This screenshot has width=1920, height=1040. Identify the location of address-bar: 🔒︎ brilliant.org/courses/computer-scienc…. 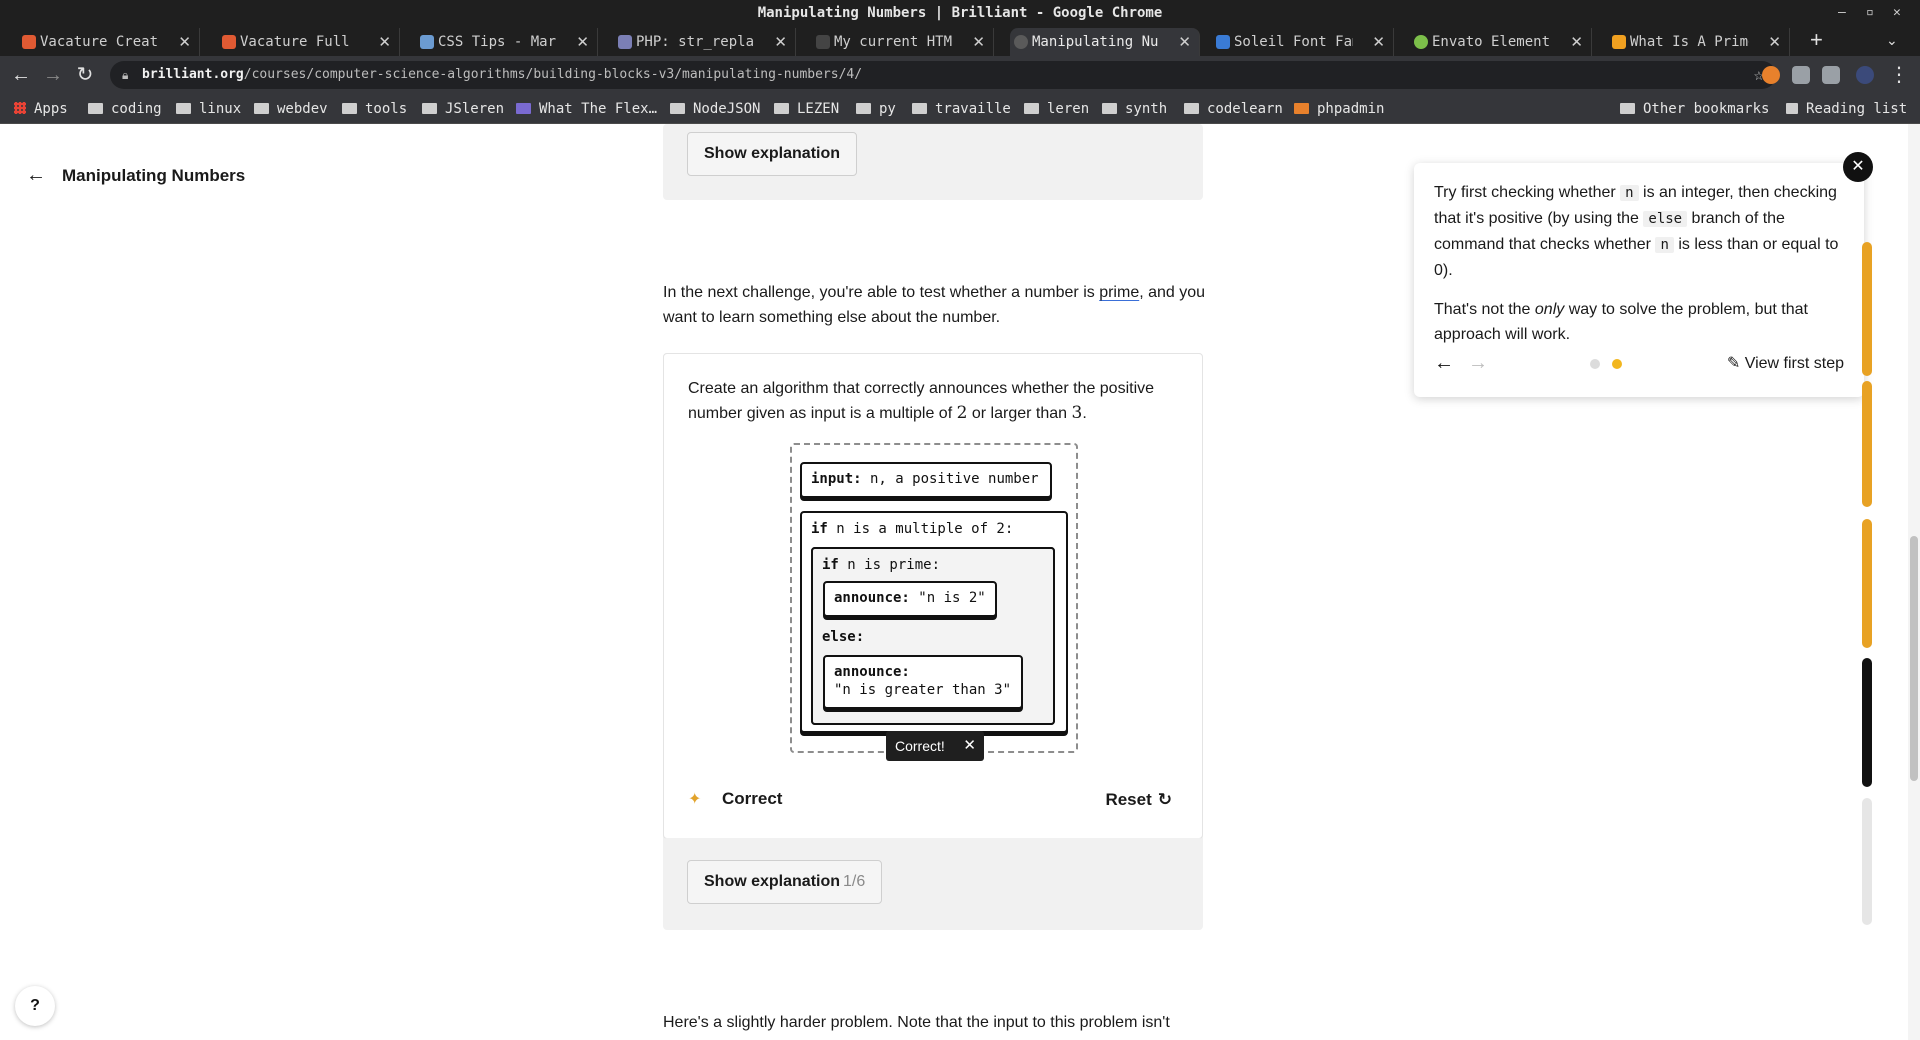
(943, 75).